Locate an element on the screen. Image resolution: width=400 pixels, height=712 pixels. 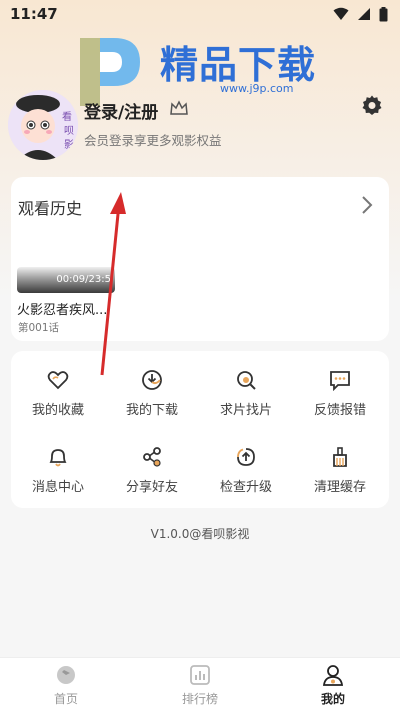
ranking-icon is located at coordinates (200, 675).